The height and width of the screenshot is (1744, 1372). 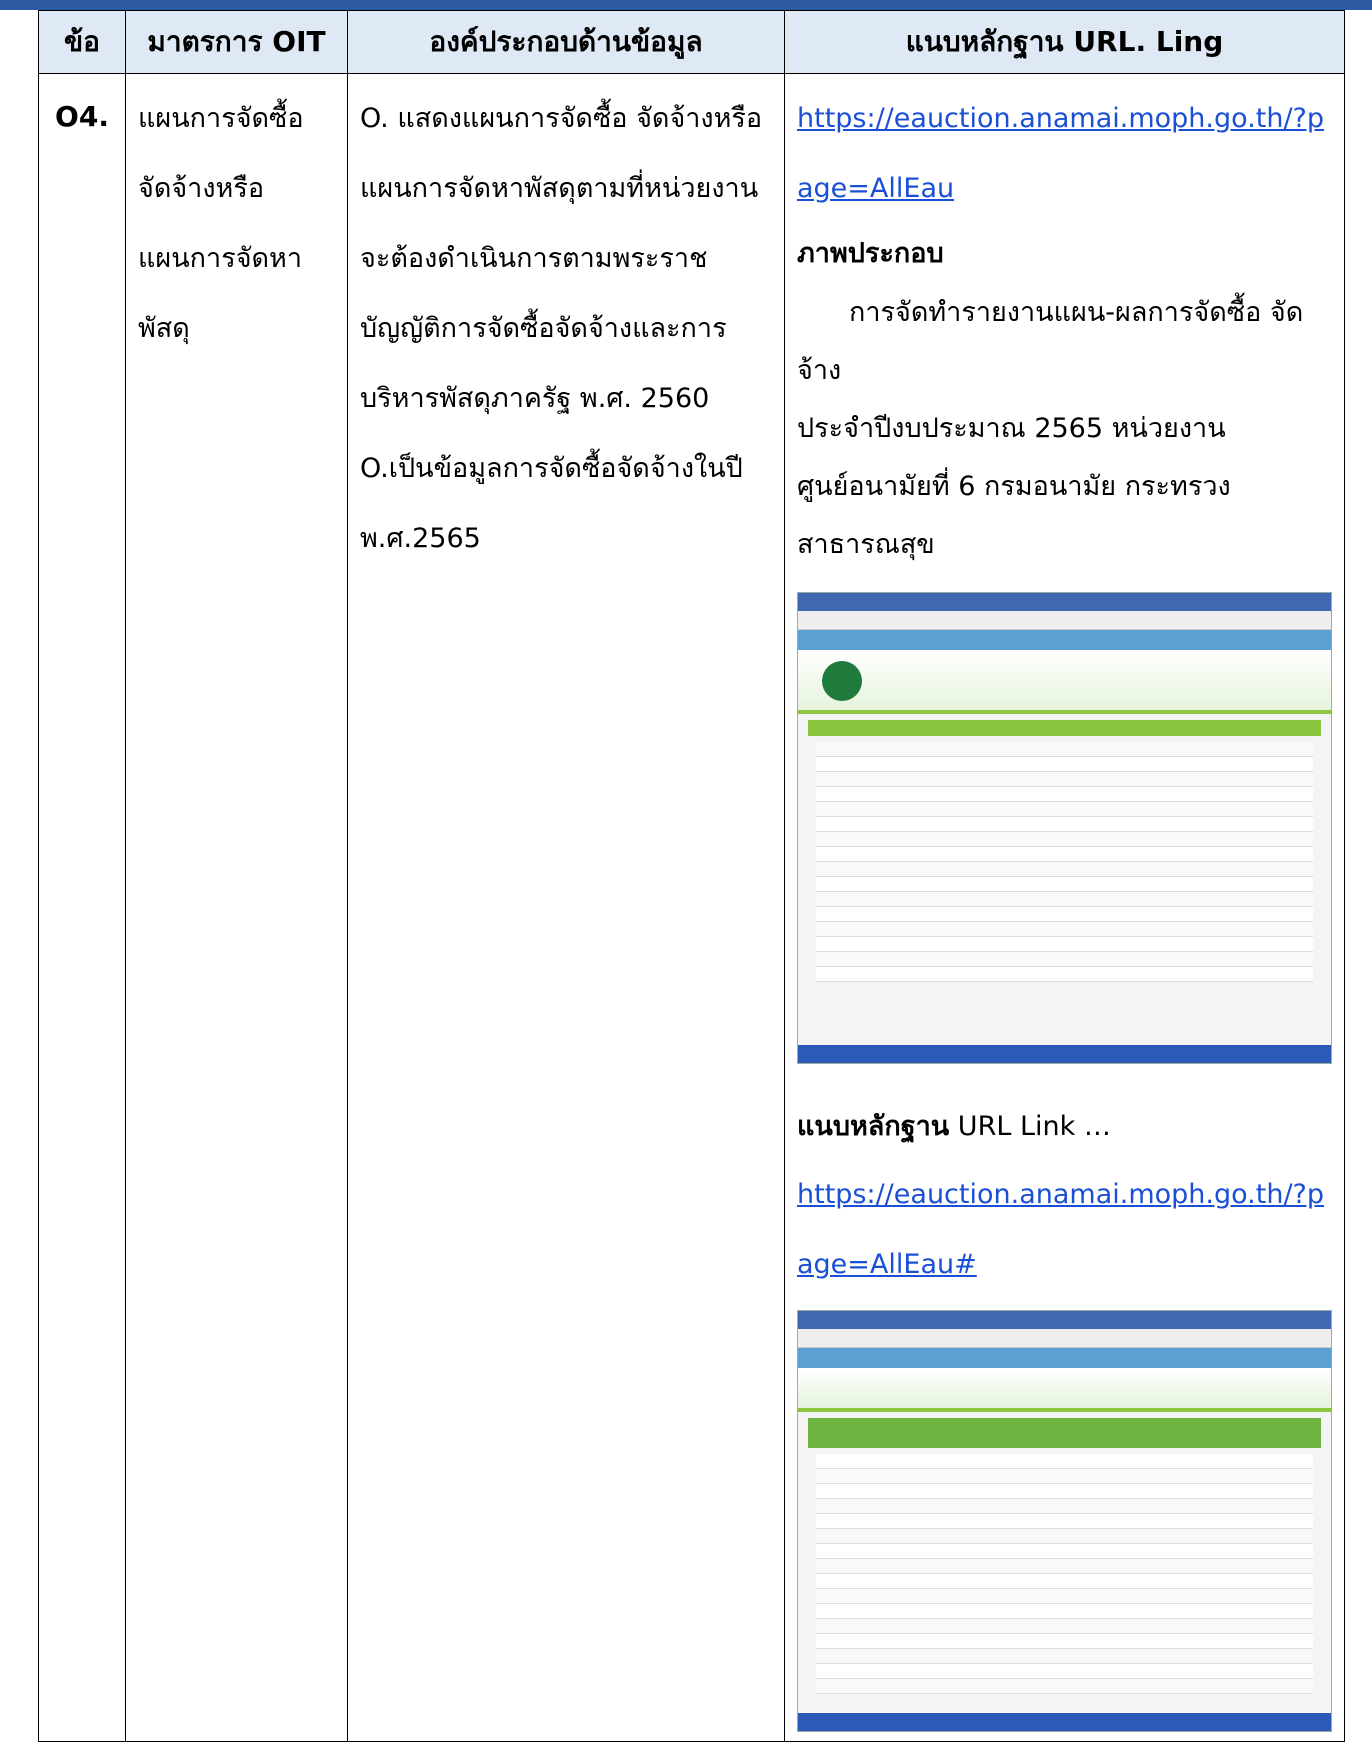 What do you see at coordinates (1064, 42) in the screenshot?
I see `header-evidence: แนบหลักฐาน URL. Ling` at bounding box center [1064, 42].